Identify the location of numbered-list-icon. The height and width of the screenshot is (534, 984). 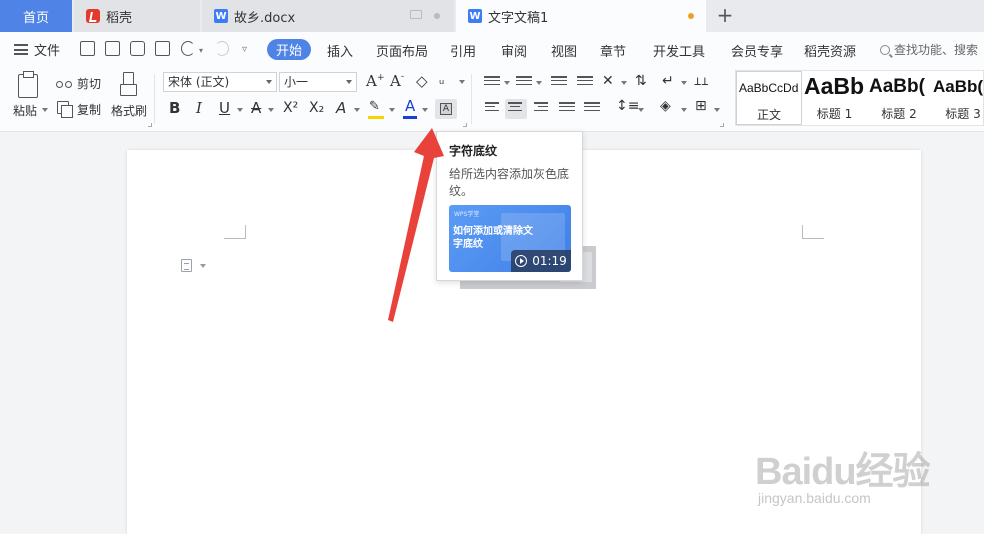
(524, 82).